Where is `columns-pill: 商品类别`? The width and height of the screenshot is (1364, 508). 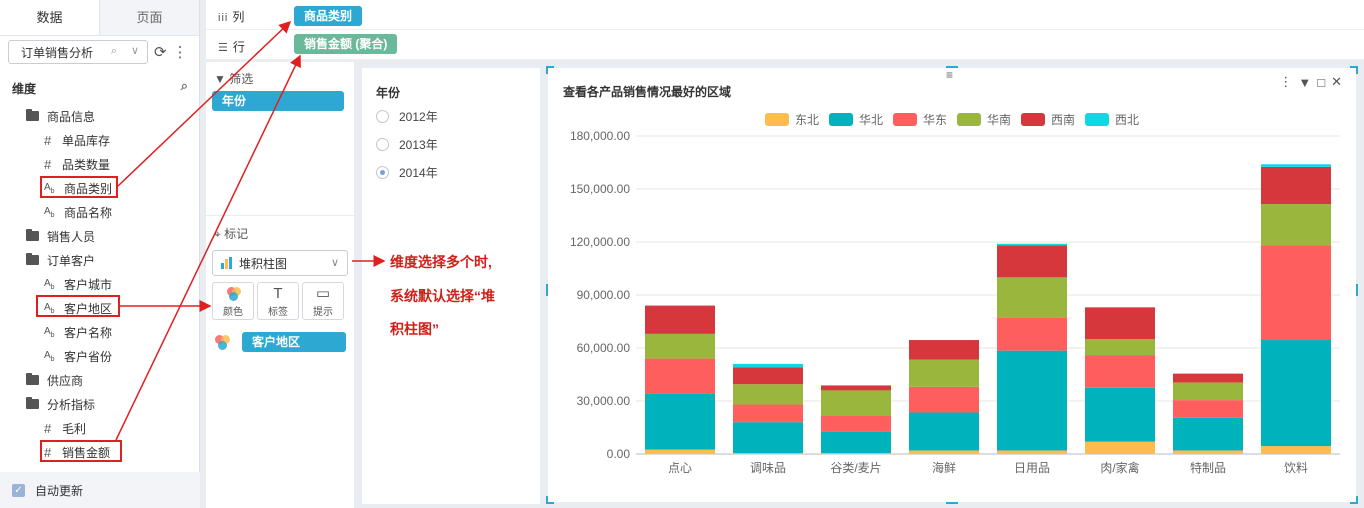
columns-pill: 商品类别 is located at coordinates (328, 16).